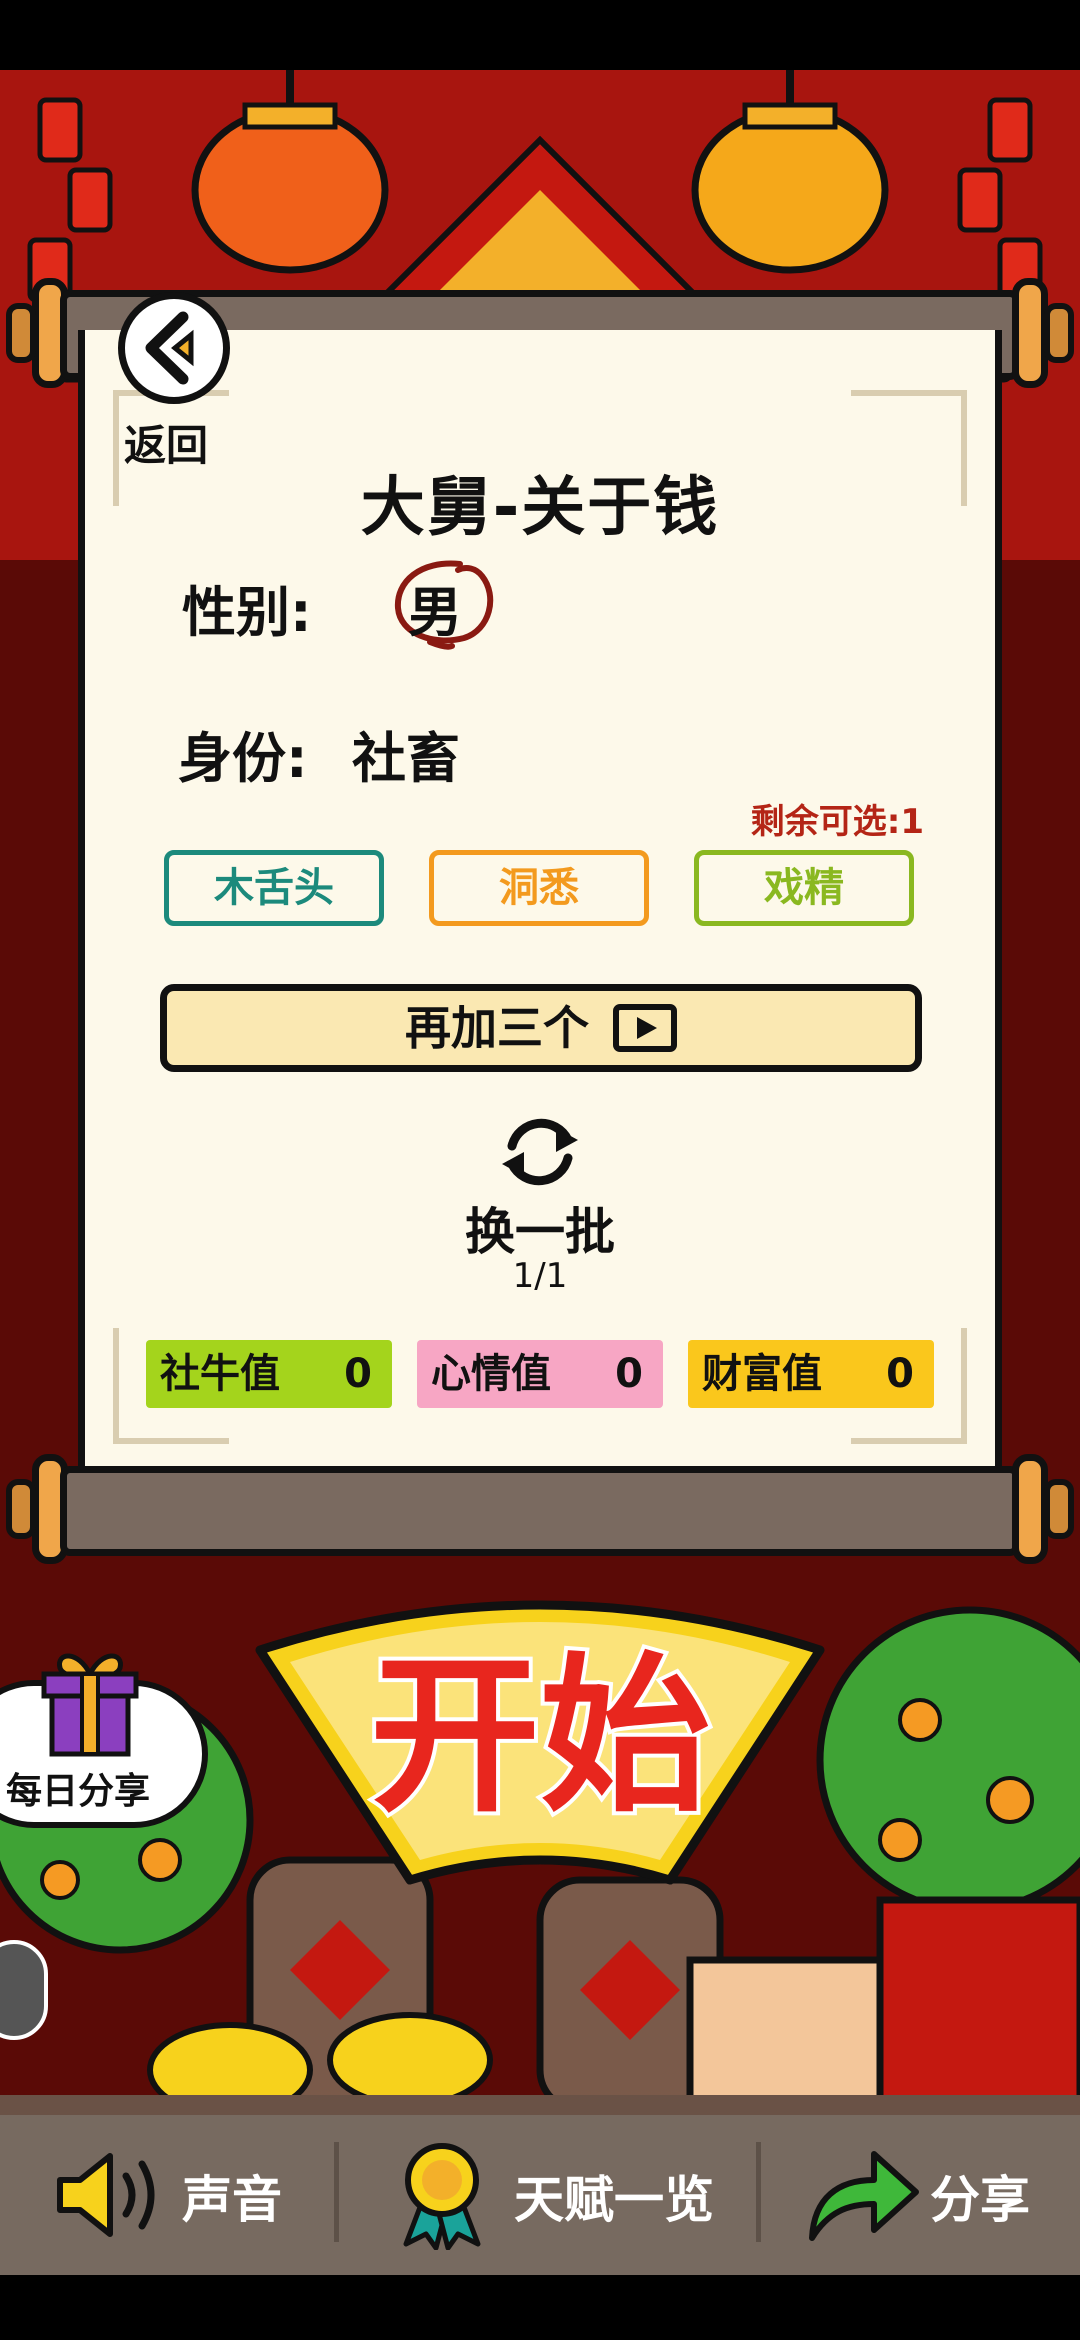  Describe the element at coordinates (274, 888) in the screenshot. I see `talent-button: 木舌头` at that location.